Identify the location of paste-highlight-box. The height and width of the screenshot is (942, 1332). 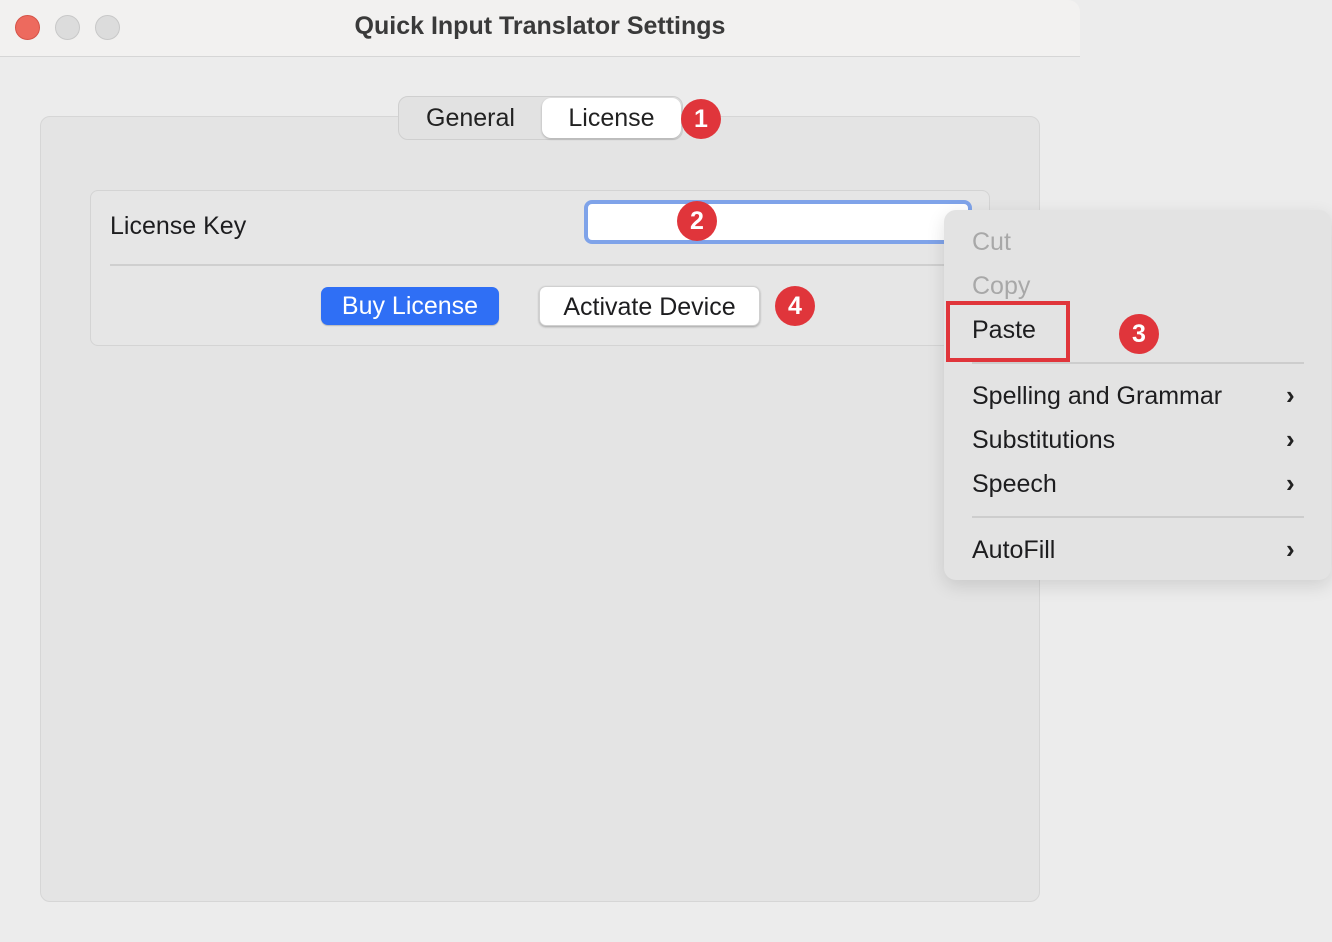
(1008, 331).